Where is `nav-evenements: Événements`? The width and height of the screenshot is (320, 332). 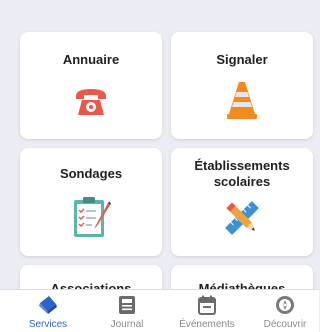 nav-evenements: Événements is located at coordinates (207, 311).